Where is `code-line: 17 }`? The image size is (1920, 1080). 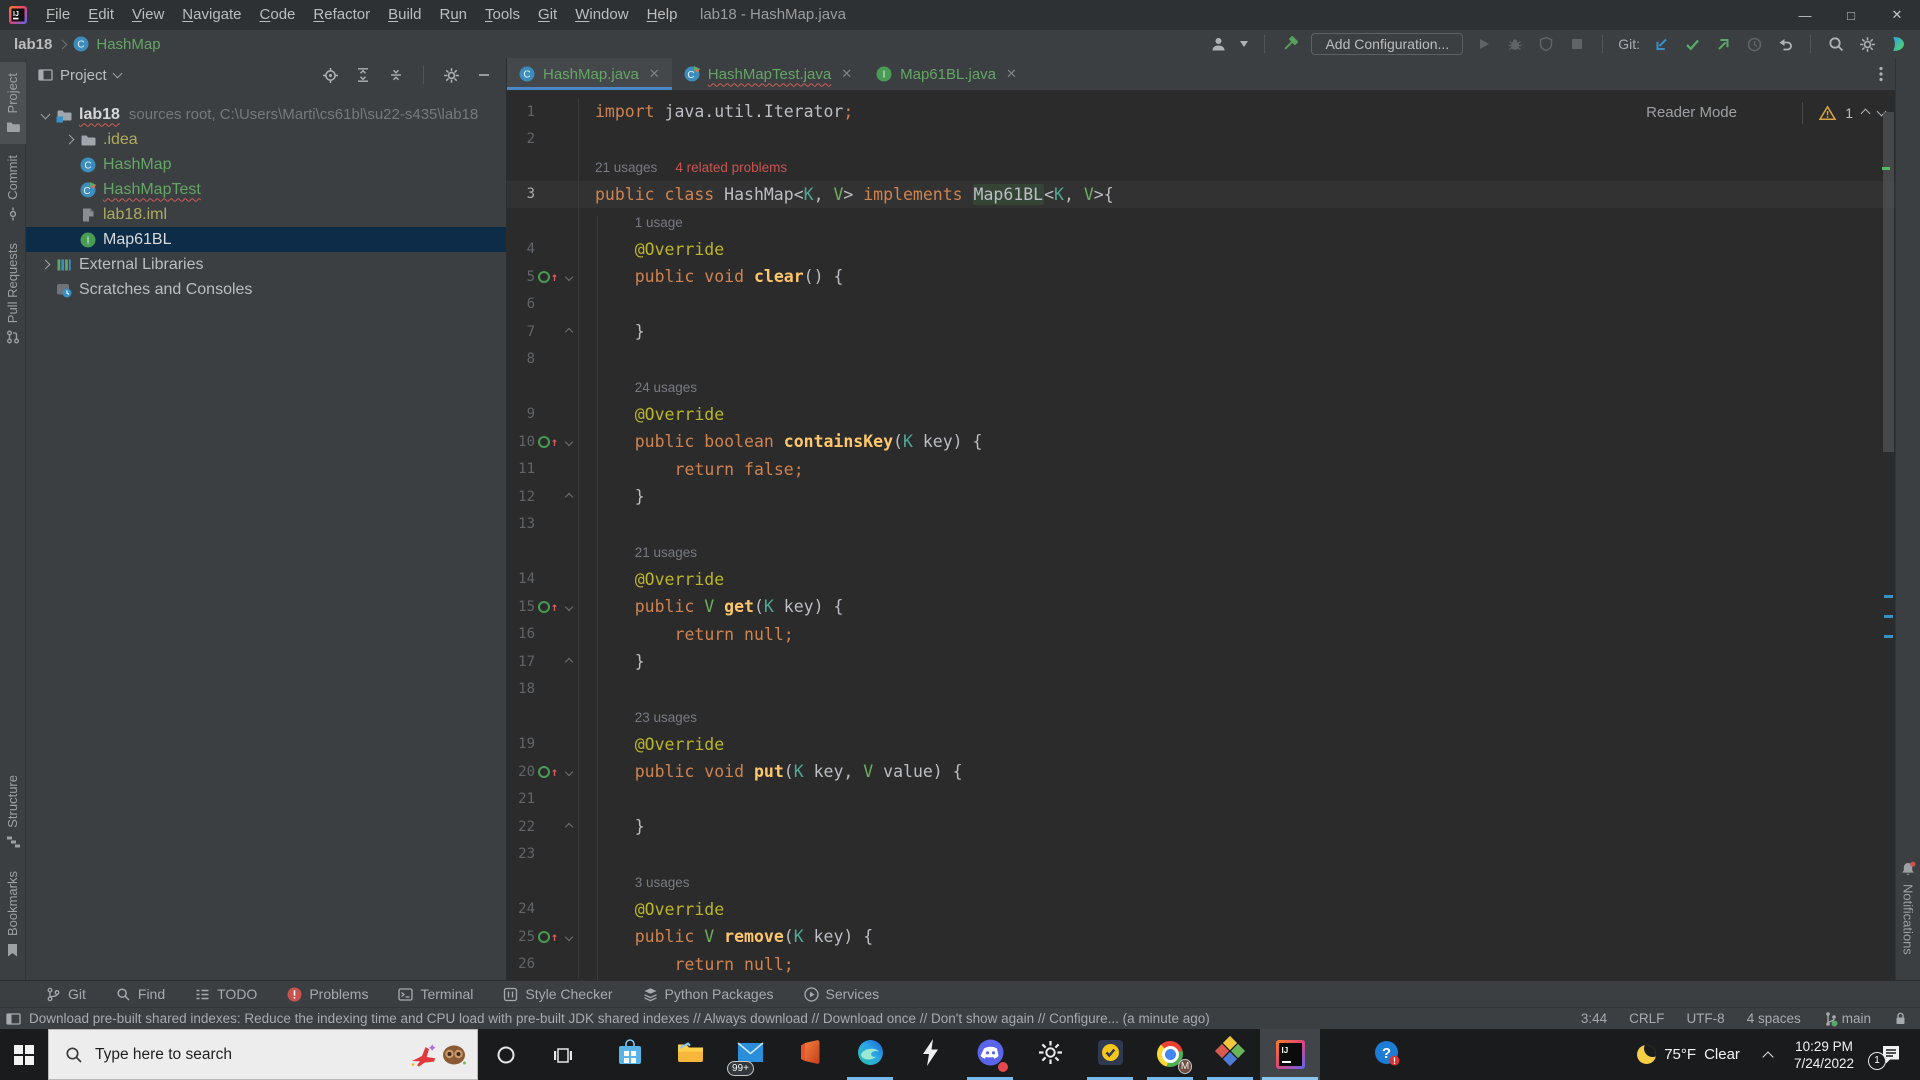 code-line: 17 } is located at coordinates (1201, 662).